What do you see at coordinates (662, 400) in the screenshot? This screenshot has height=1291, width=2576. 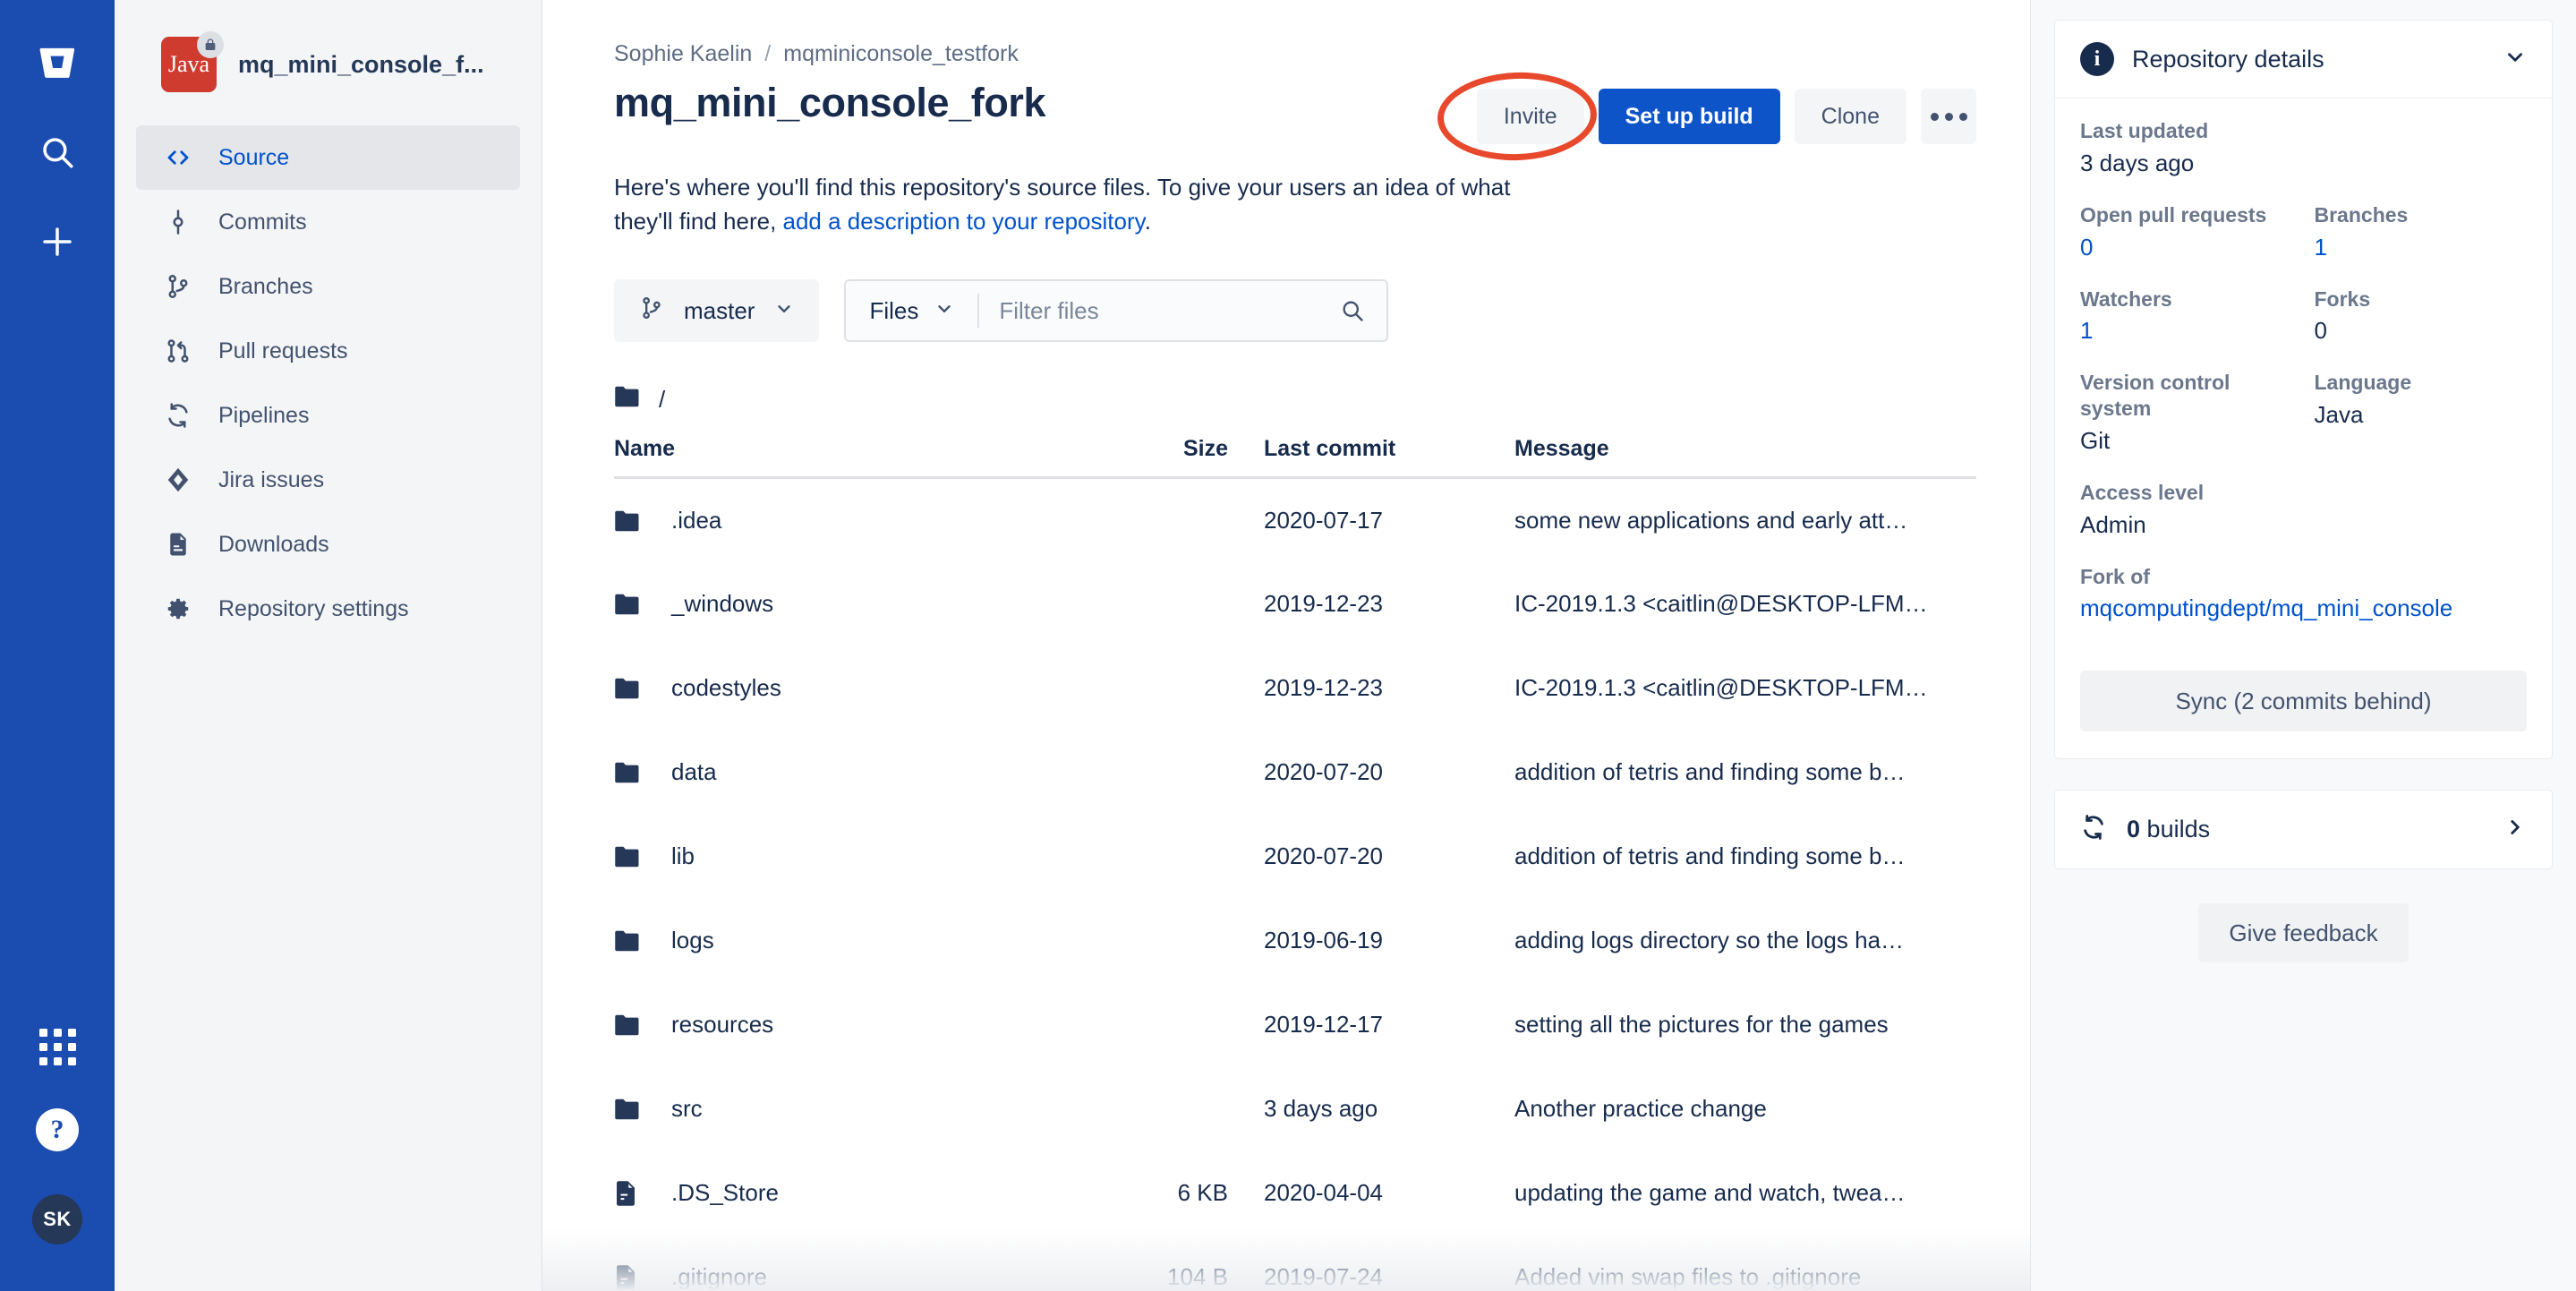 I see `path-root-label: /` at bounding box center [662, 400].